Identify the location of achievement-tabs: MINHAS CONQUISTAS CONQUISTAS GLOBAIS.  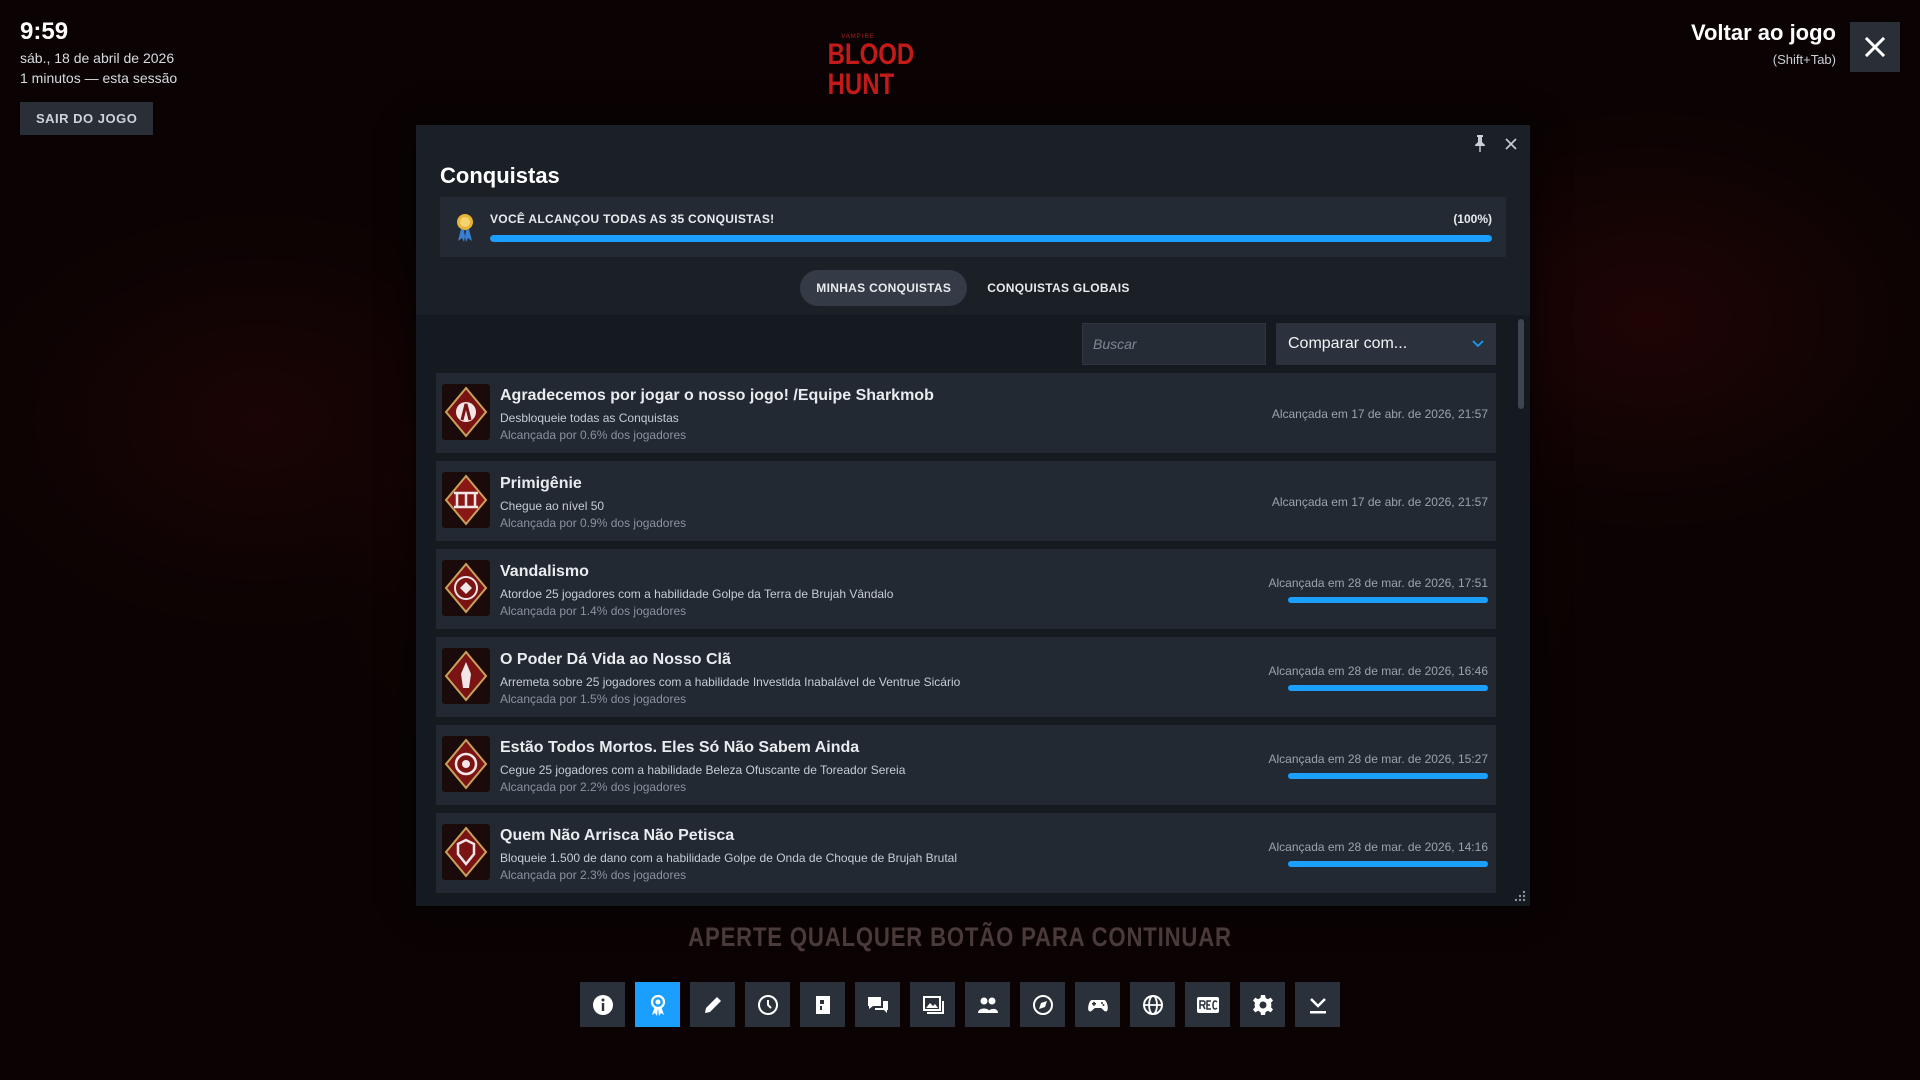
(973, 288).